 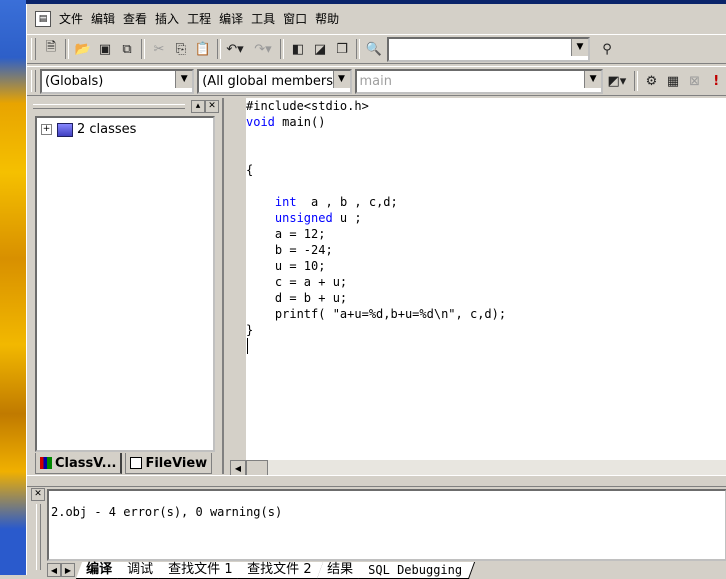 What do you see at coordinates (238, 468) in the screenshot?
I see `scroll-left-icon: ◀` at bounding box center [238, 468].